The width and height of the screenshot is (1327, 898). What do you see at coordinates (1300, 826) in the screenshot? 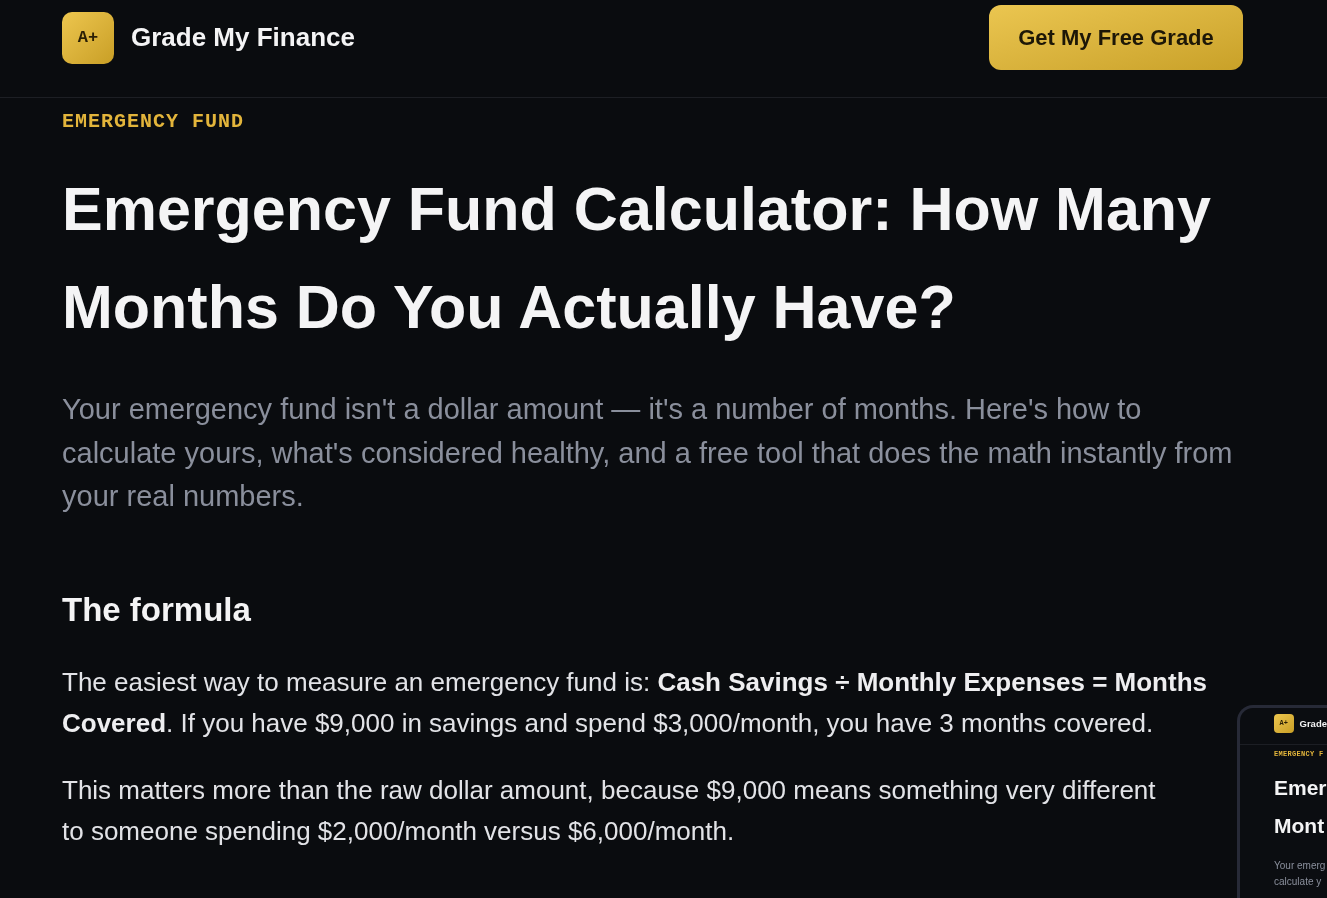
I see `preview-title-line: Mont` at bounding box center [1300, 826].